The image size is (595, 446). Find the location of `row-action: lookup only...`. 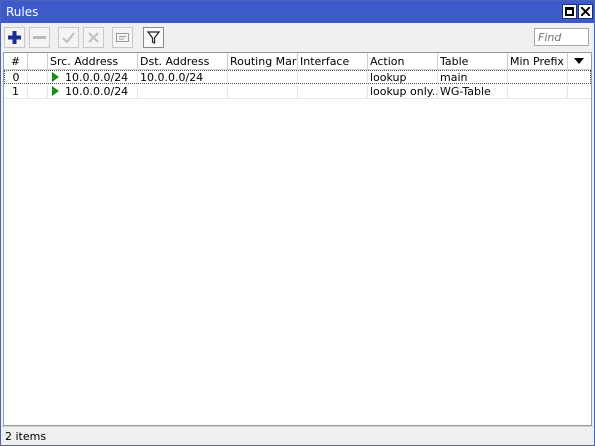

row-action: lookup only... is located at coordinates (404, 91).